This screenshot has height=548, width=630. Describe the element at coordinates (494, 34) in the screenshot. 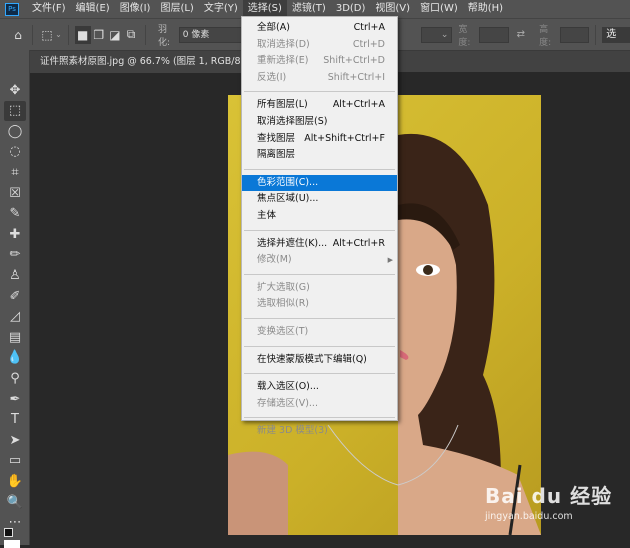

I see `width-input` at that location.